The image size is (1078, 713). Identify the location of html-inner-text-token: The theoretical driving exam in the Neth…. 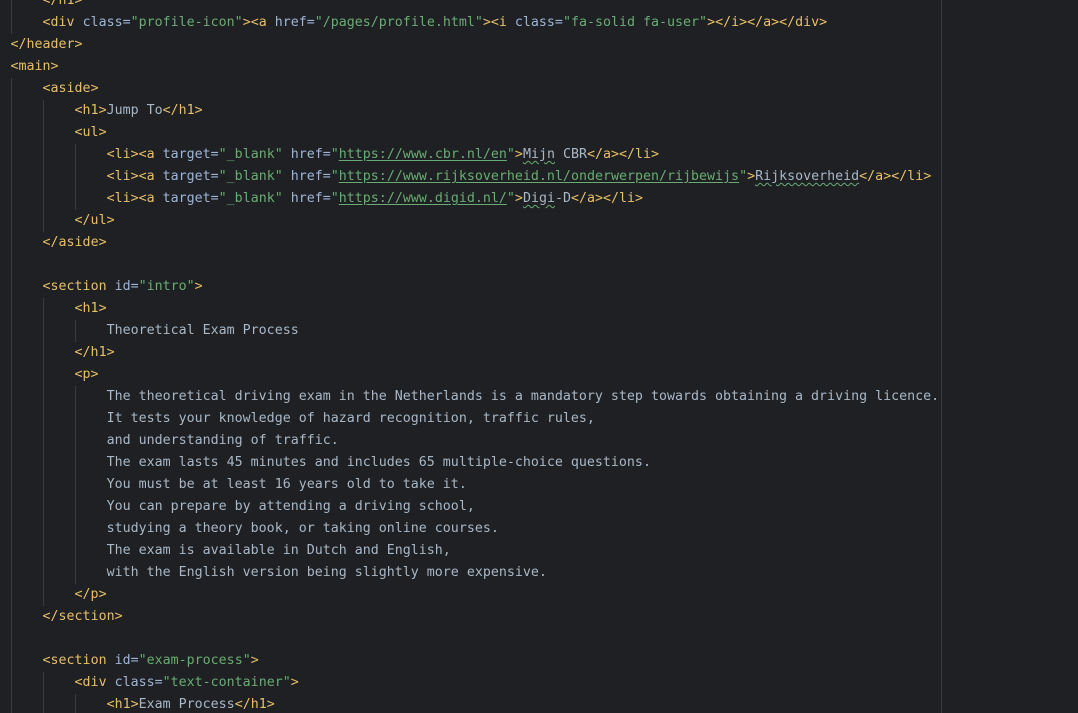
(523, 396).